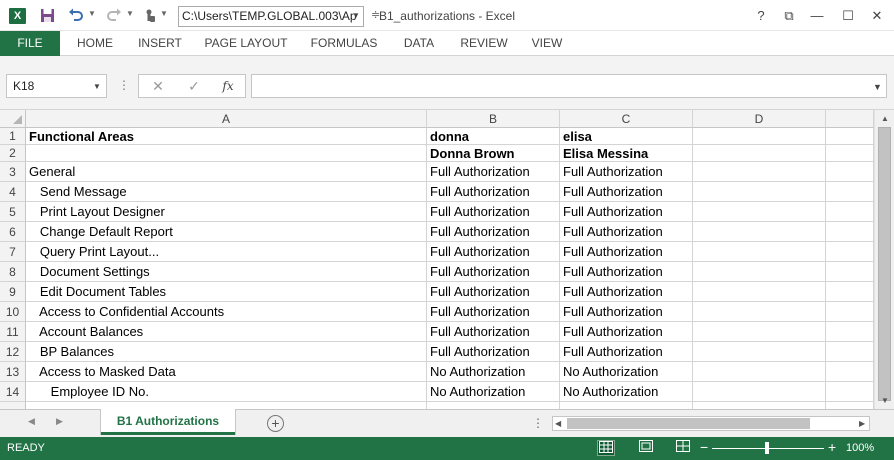 The width and height of the screenshot is (894, 460). Describe the element at coordinates (493, 212) in the screenshot. I see `cell-b5: Full Authorization` at that location.